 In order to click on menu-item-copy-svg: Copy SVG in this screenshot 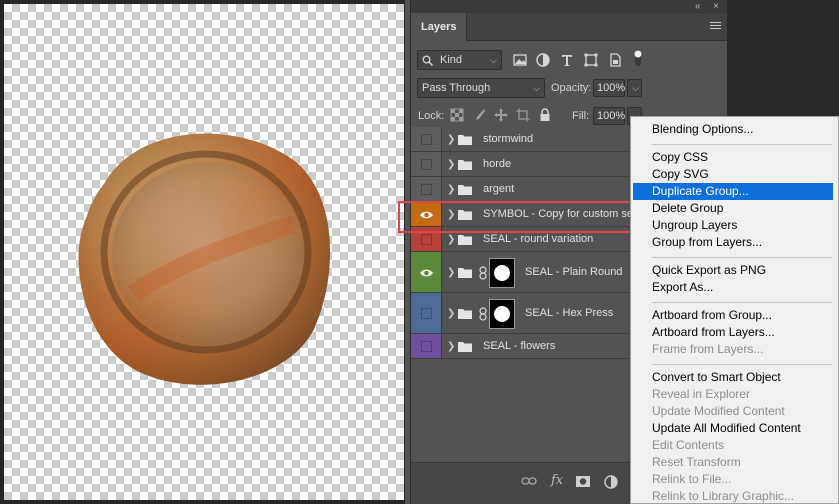, I will do `click(733, 174)`.